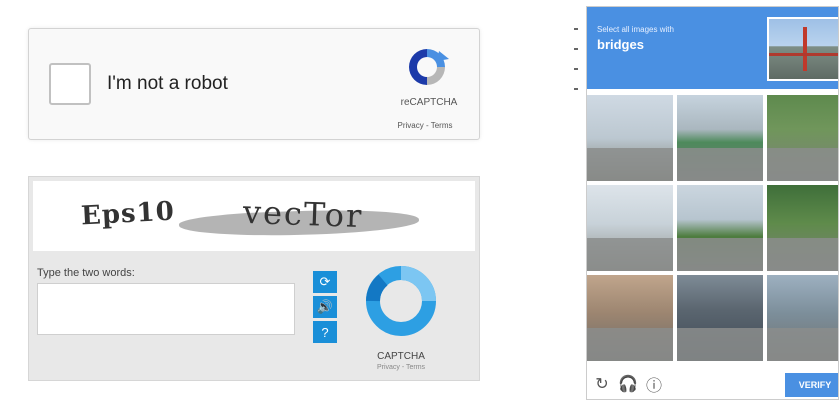 The height and width of the screenshot is (401, 839). I want to click on recaptcha-brand: reCAPTCHA, so click(429, 102).